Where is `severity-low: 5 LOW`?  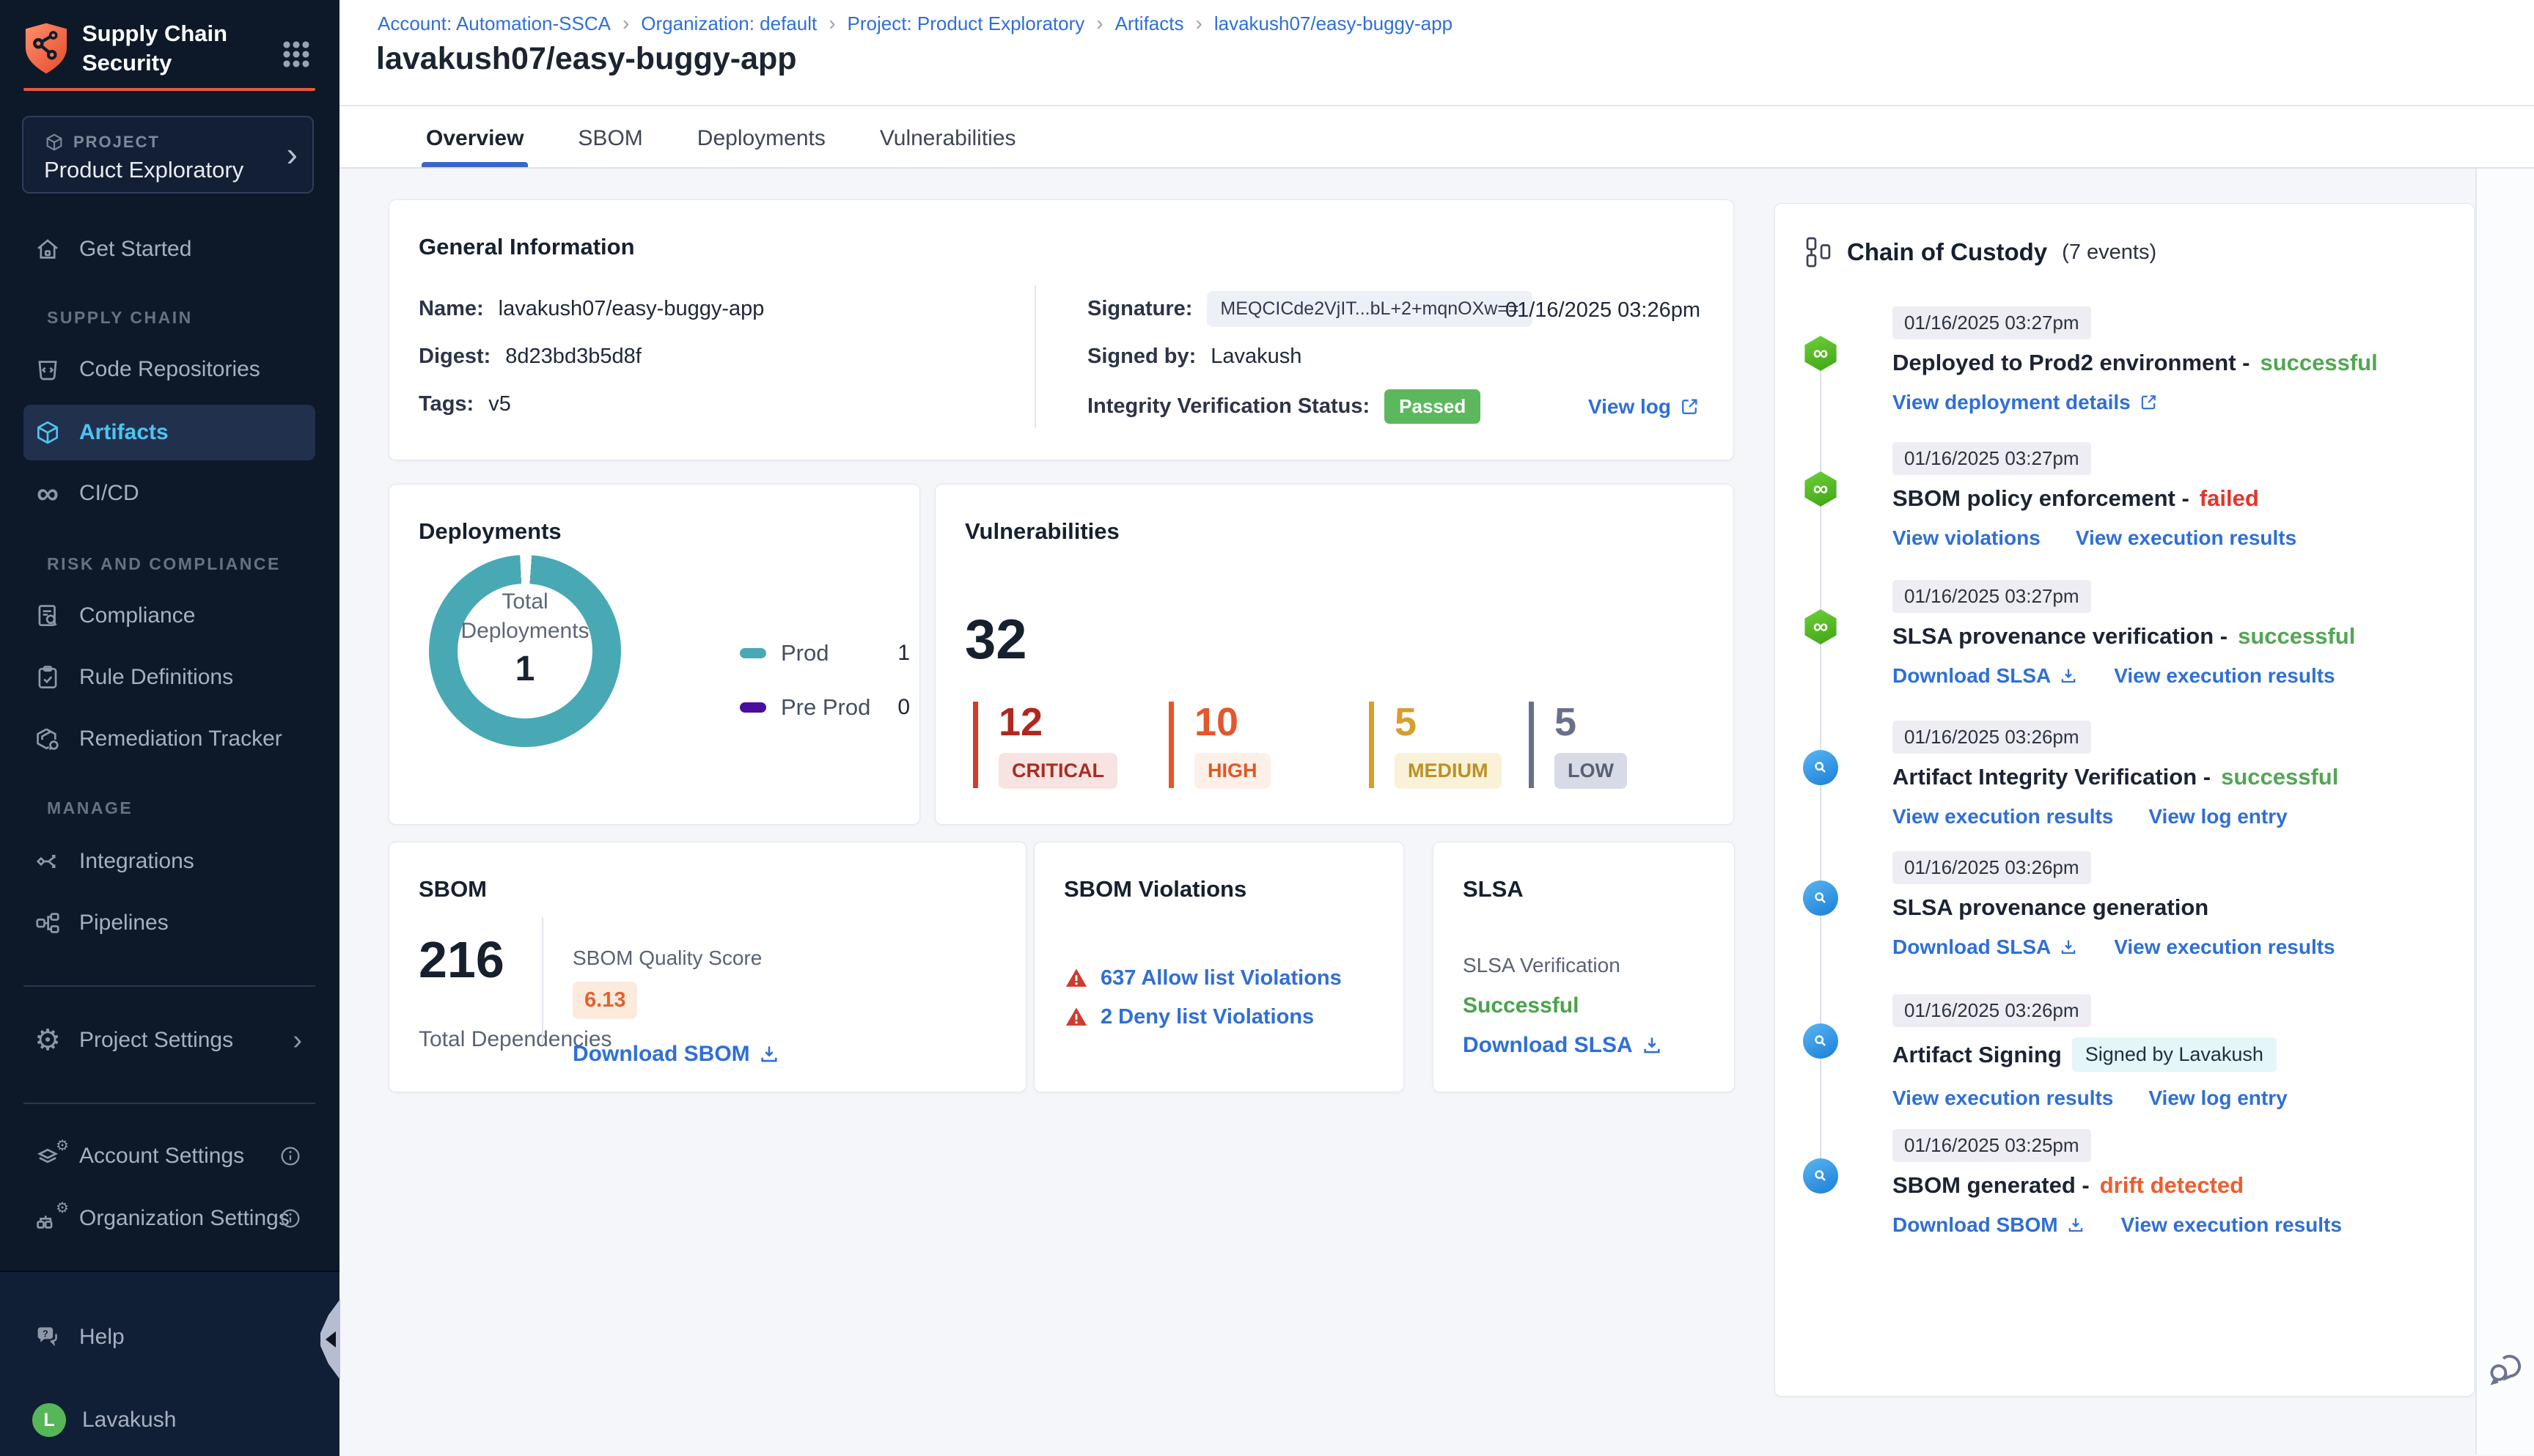 severity-low: 5 LOW is located at coordinates (1578, 745).